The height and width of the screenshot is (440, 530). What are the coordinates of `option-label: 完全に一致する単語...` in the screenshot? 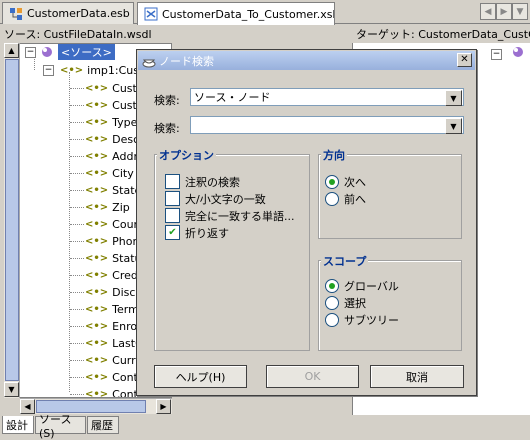 It's located at (240, 216).